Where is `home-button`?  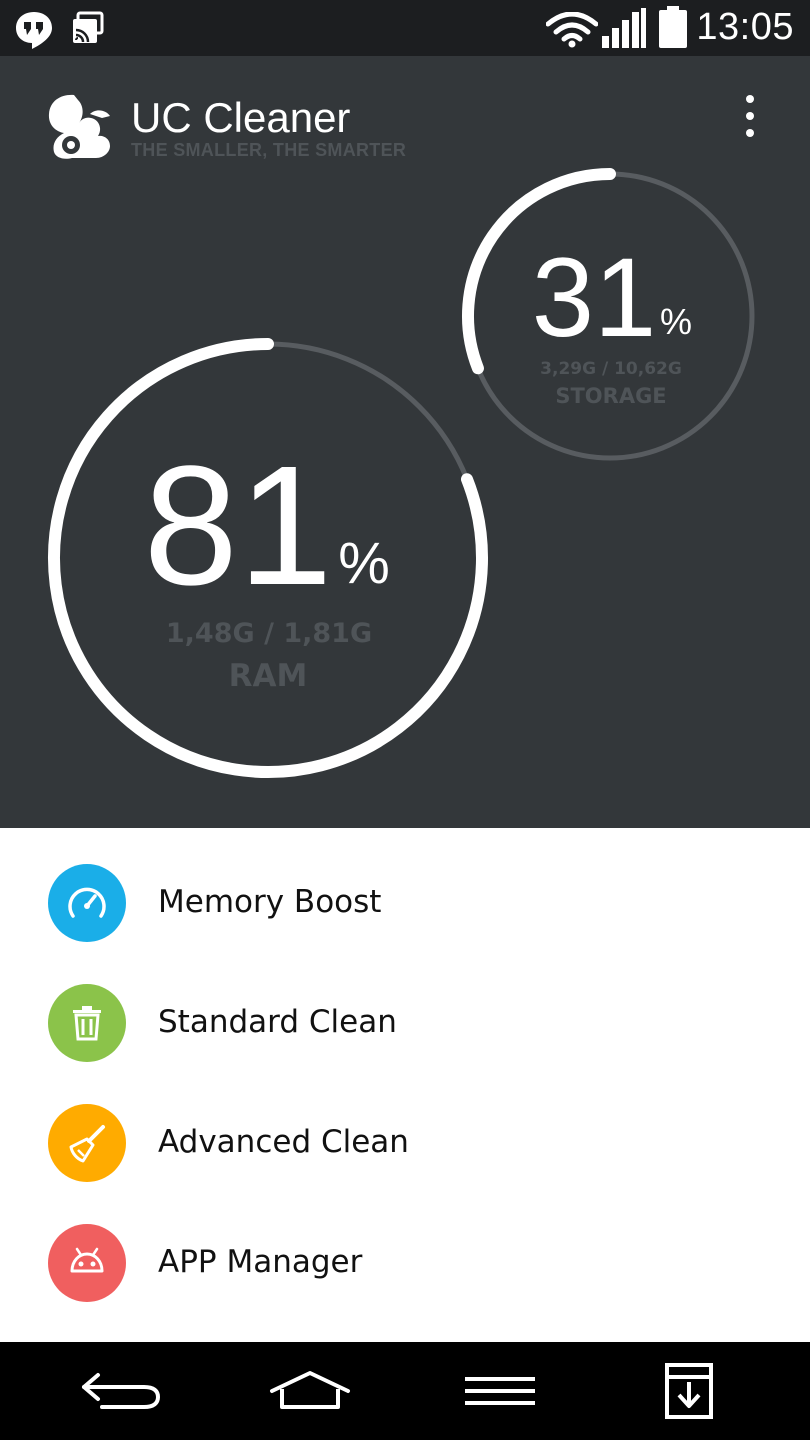
home-button is located at coordinates (310, 1391).